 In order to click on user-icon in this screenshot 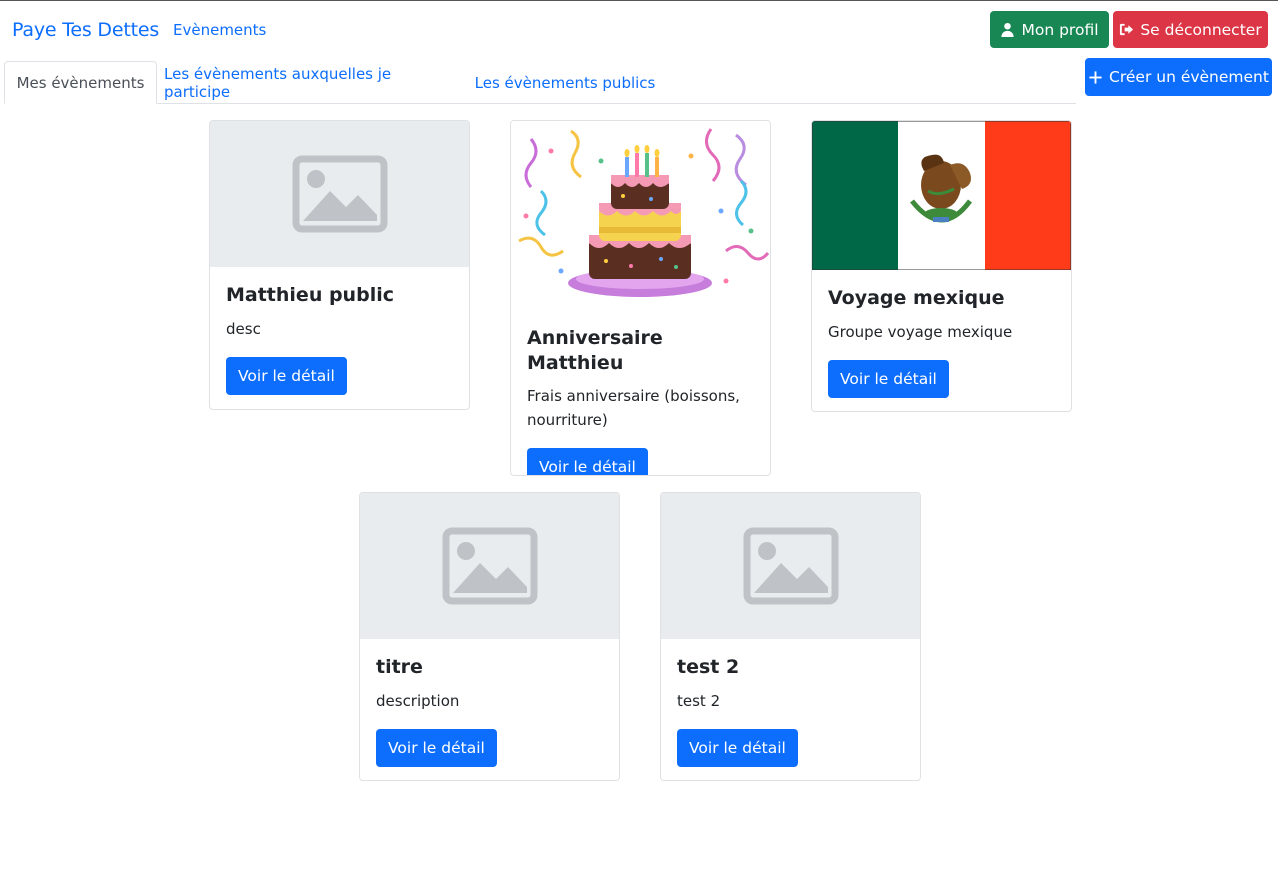, I will do `click(1008, 29)`.